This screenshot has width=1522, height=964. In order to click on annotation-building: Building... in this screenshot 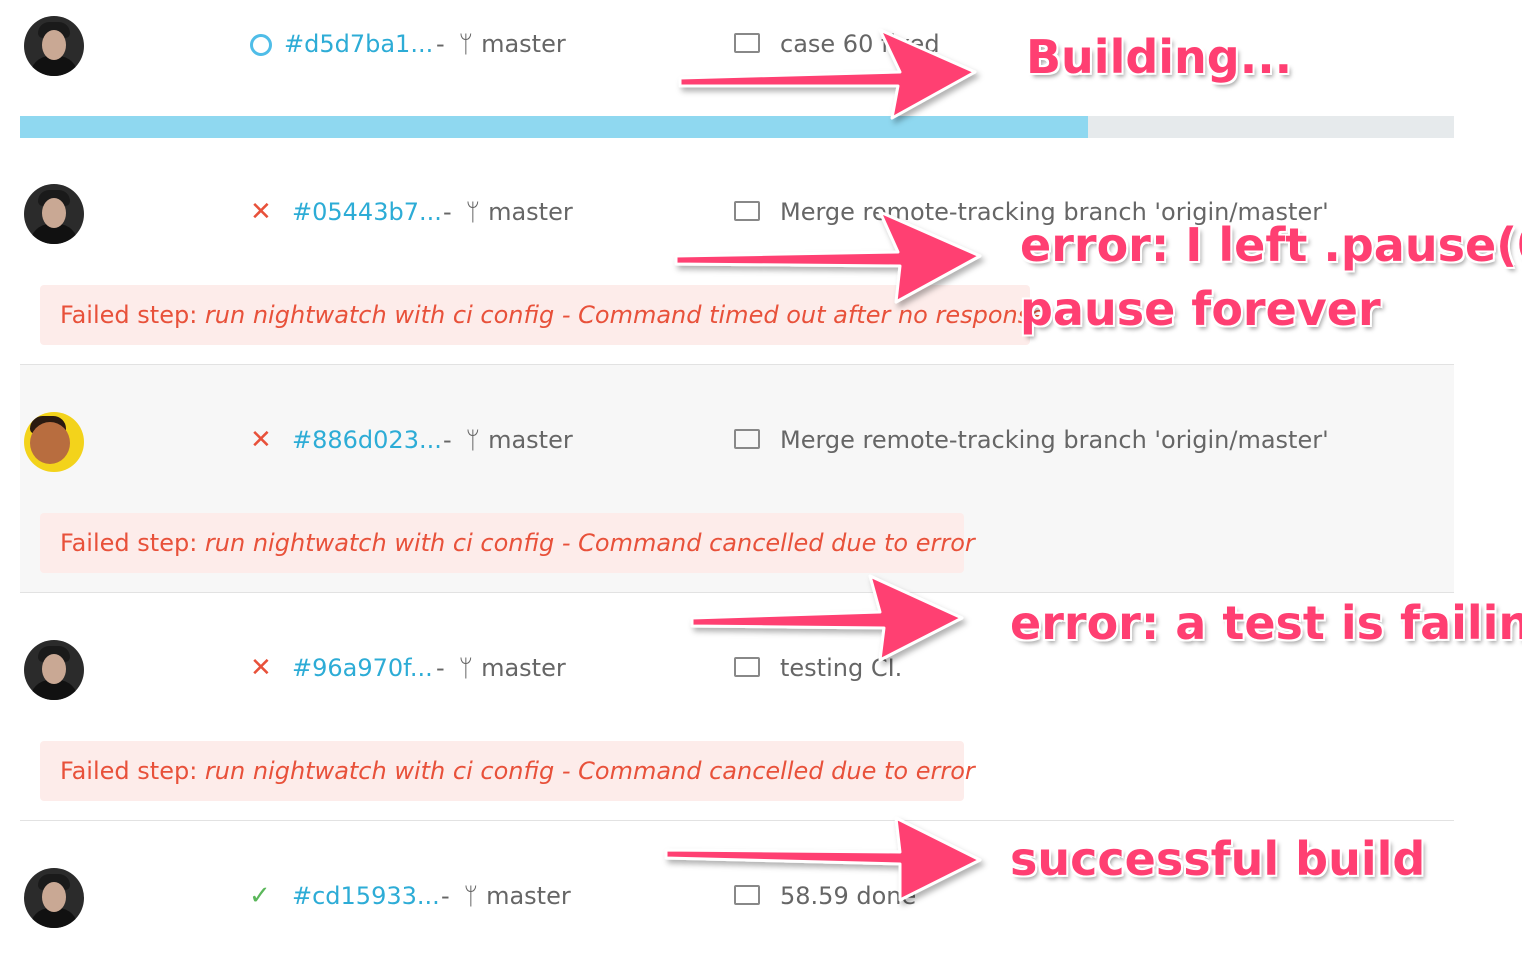, I will do `click(1159, 57)`.